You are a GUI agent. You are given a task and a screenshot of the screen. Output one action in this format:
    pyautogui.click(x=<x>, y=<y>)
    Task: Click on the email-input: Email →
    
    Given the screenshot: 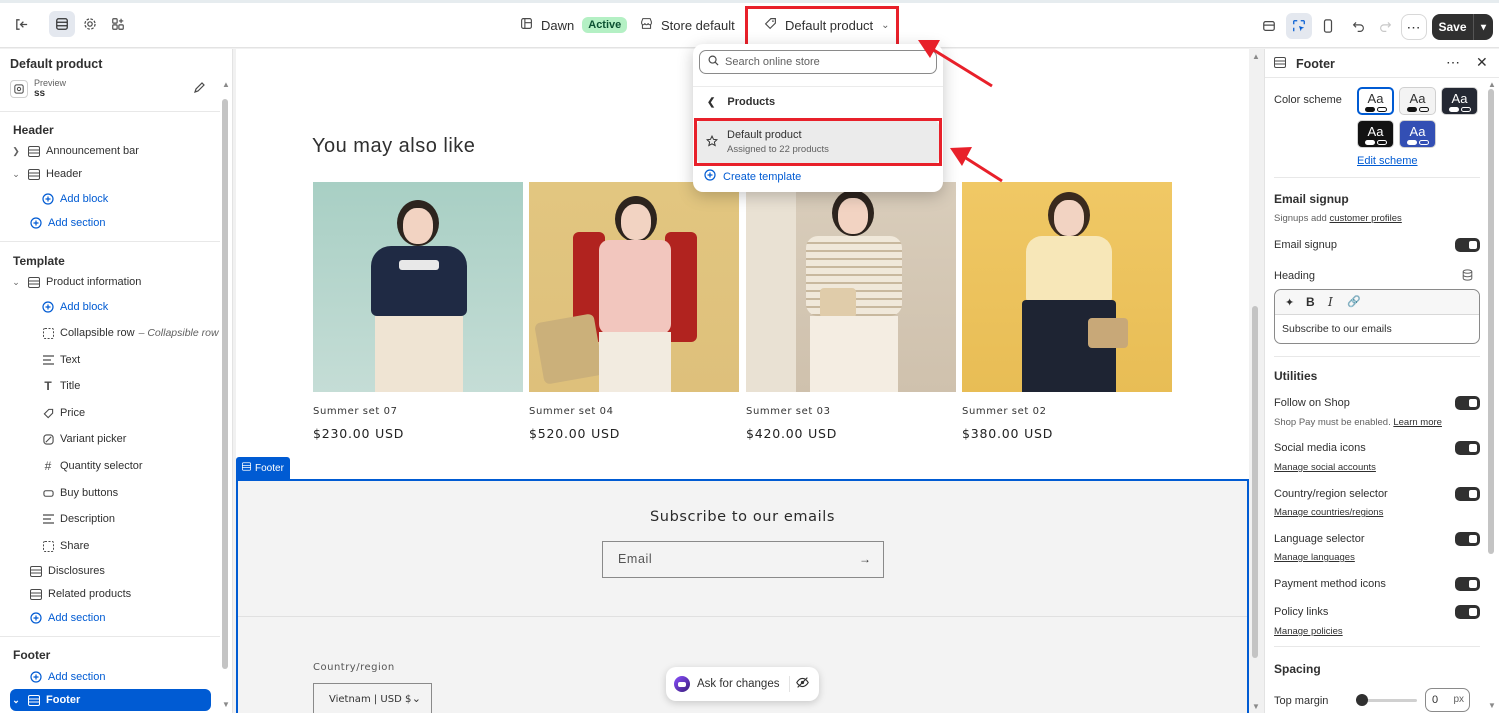 What is the action you would take?
    pyautogui.click(x=743, y=559)
    